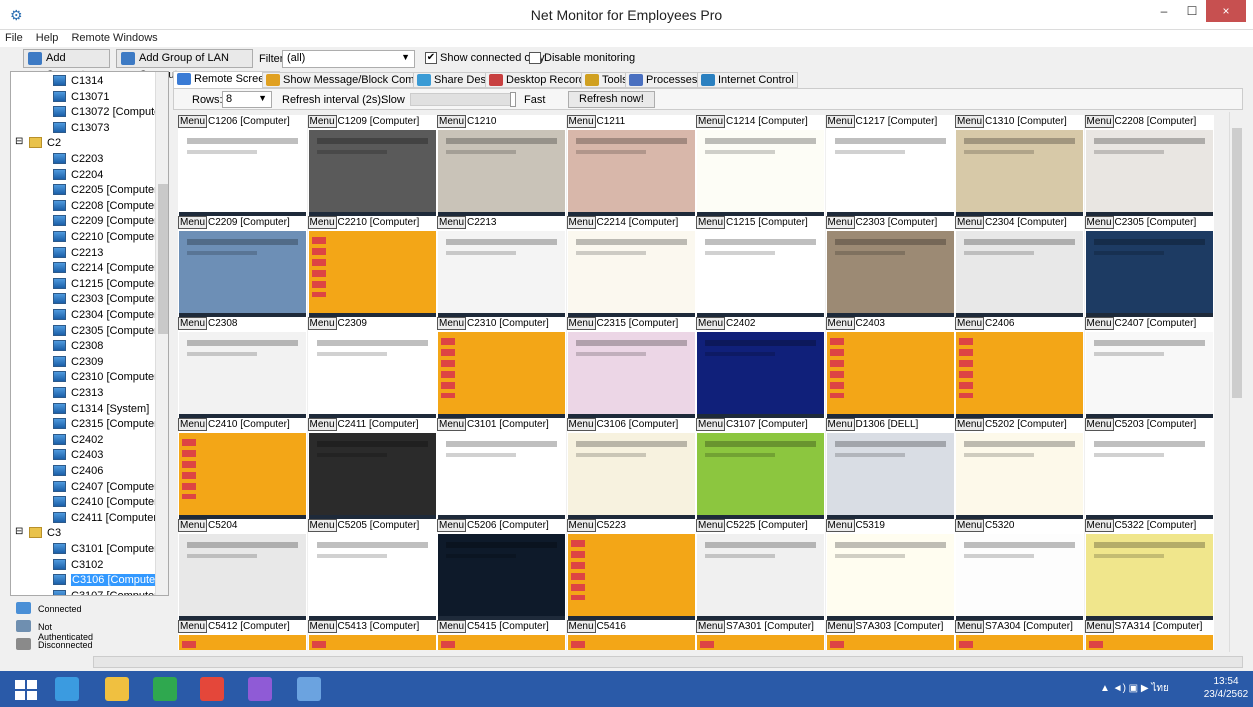  I want to click on menu-file: File, so click(14, 38).